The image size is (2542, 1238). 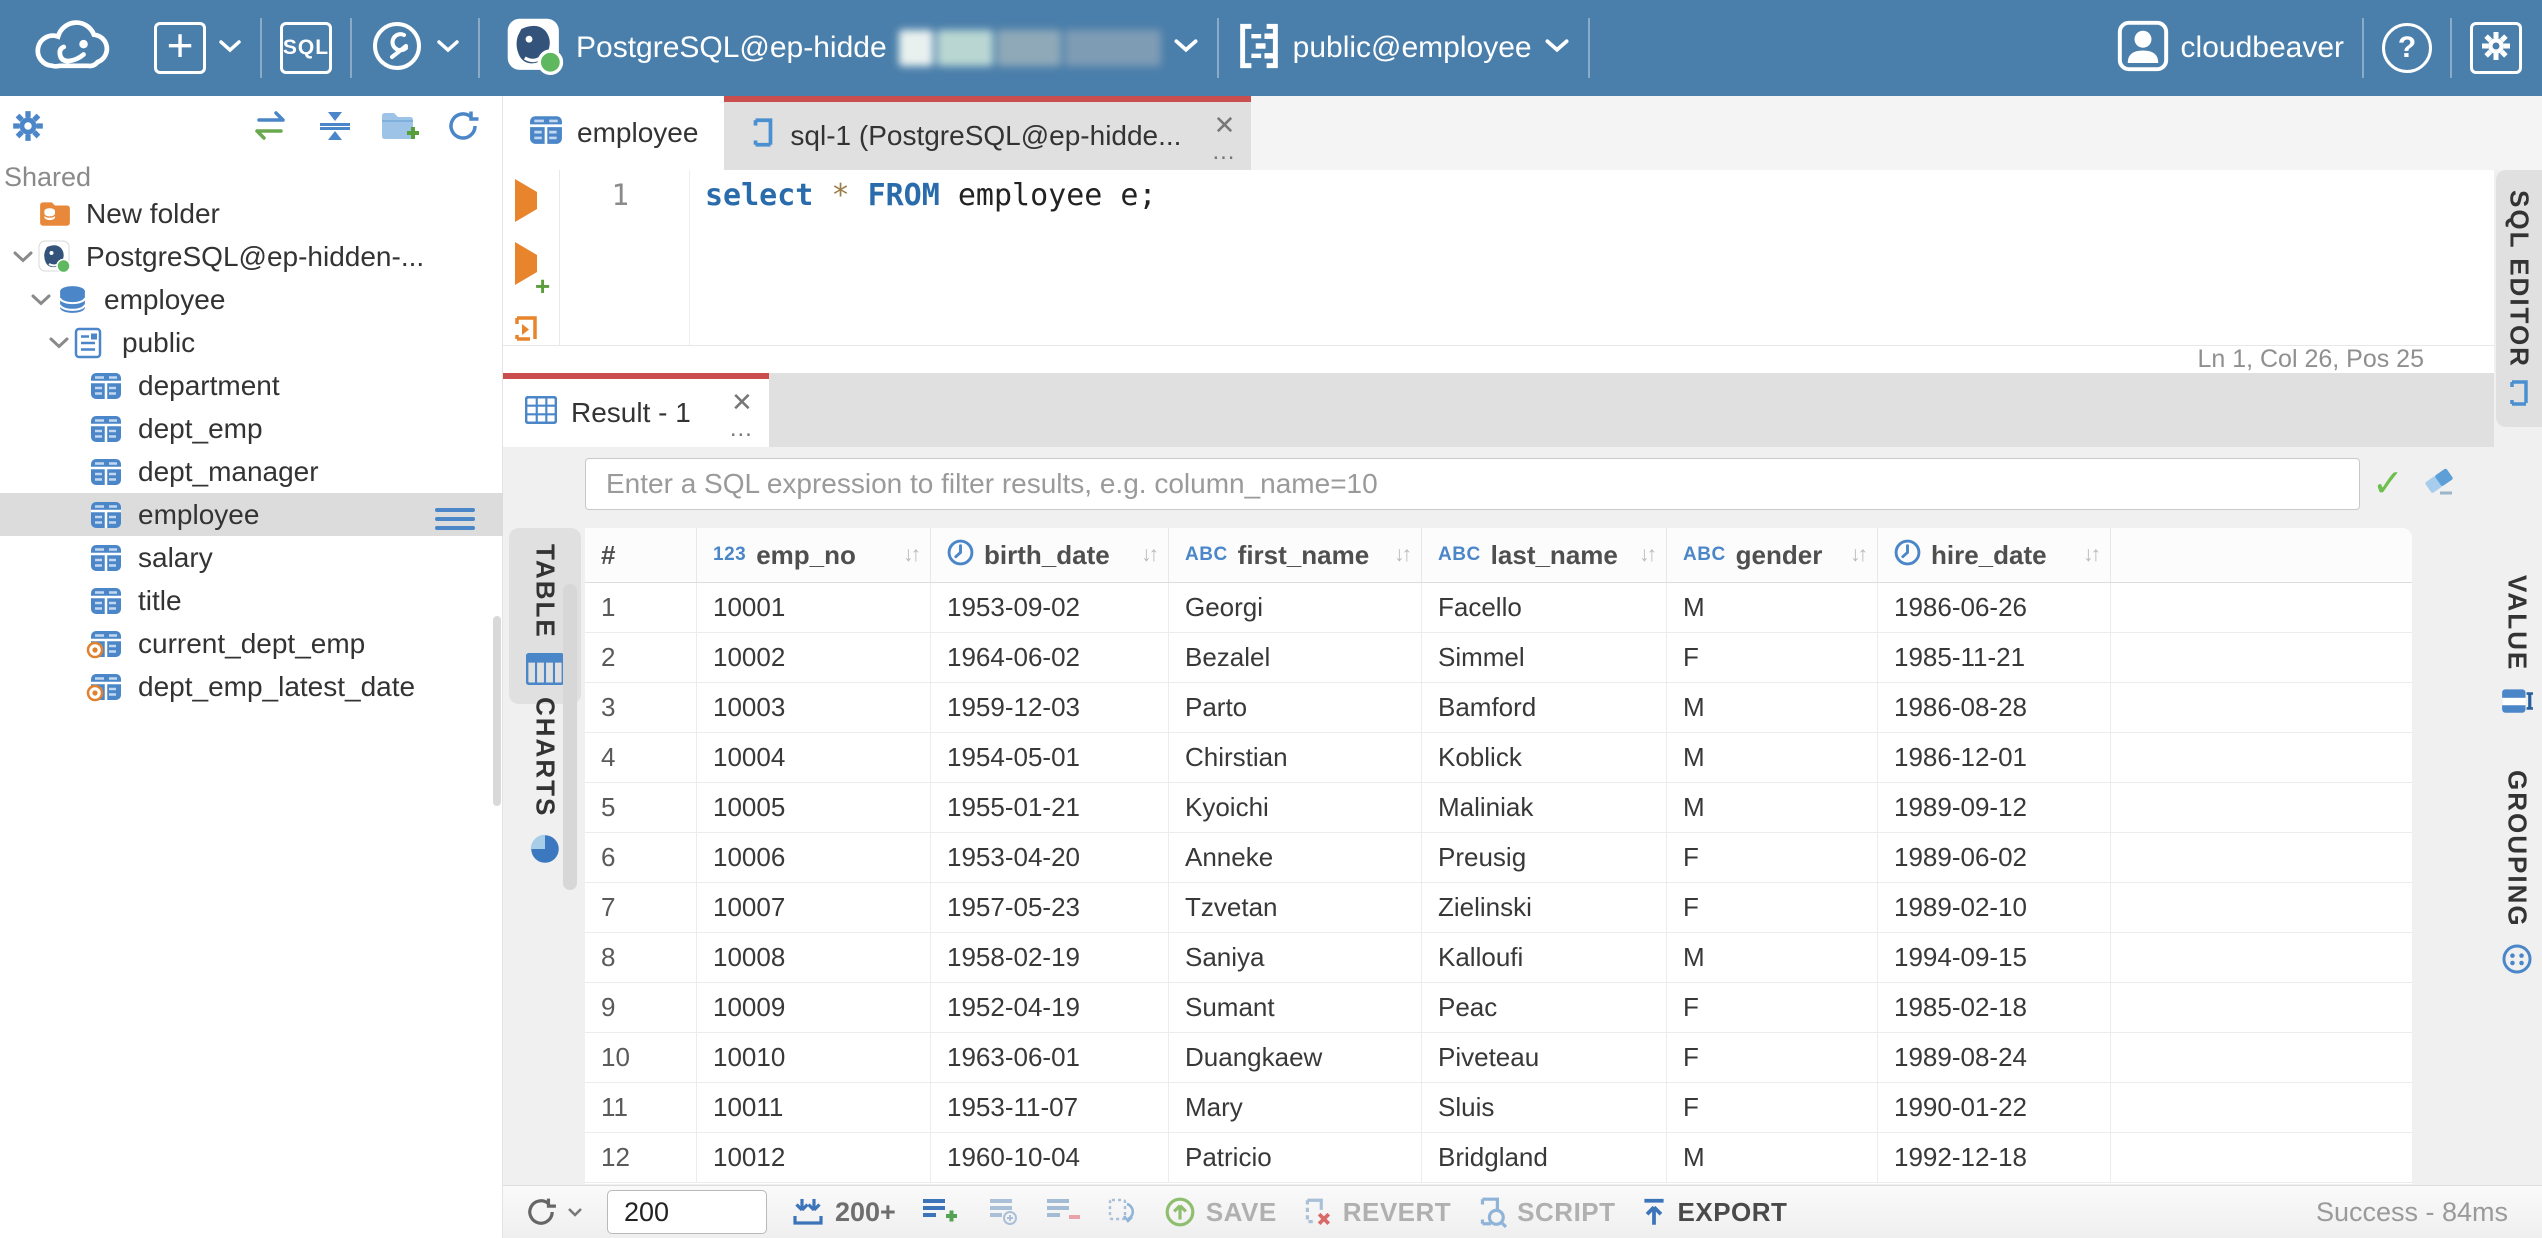 What do you see at coordinates (1403, 48) in the screenshot?
I see `schema-selector: public@employee` at bounding box center [1403, 48].